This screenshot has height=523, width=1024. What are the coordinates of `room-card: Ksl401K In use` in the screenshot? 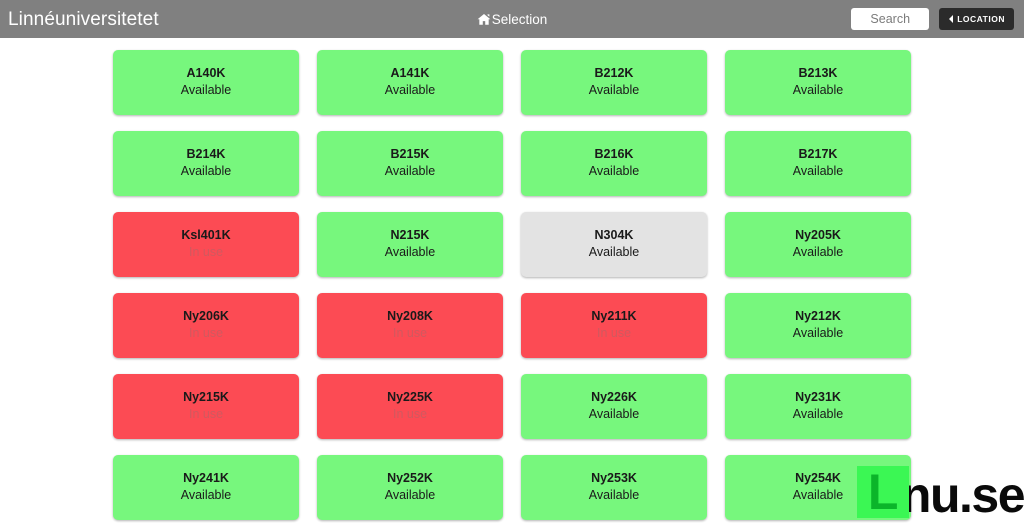 It's located at (206, 244).